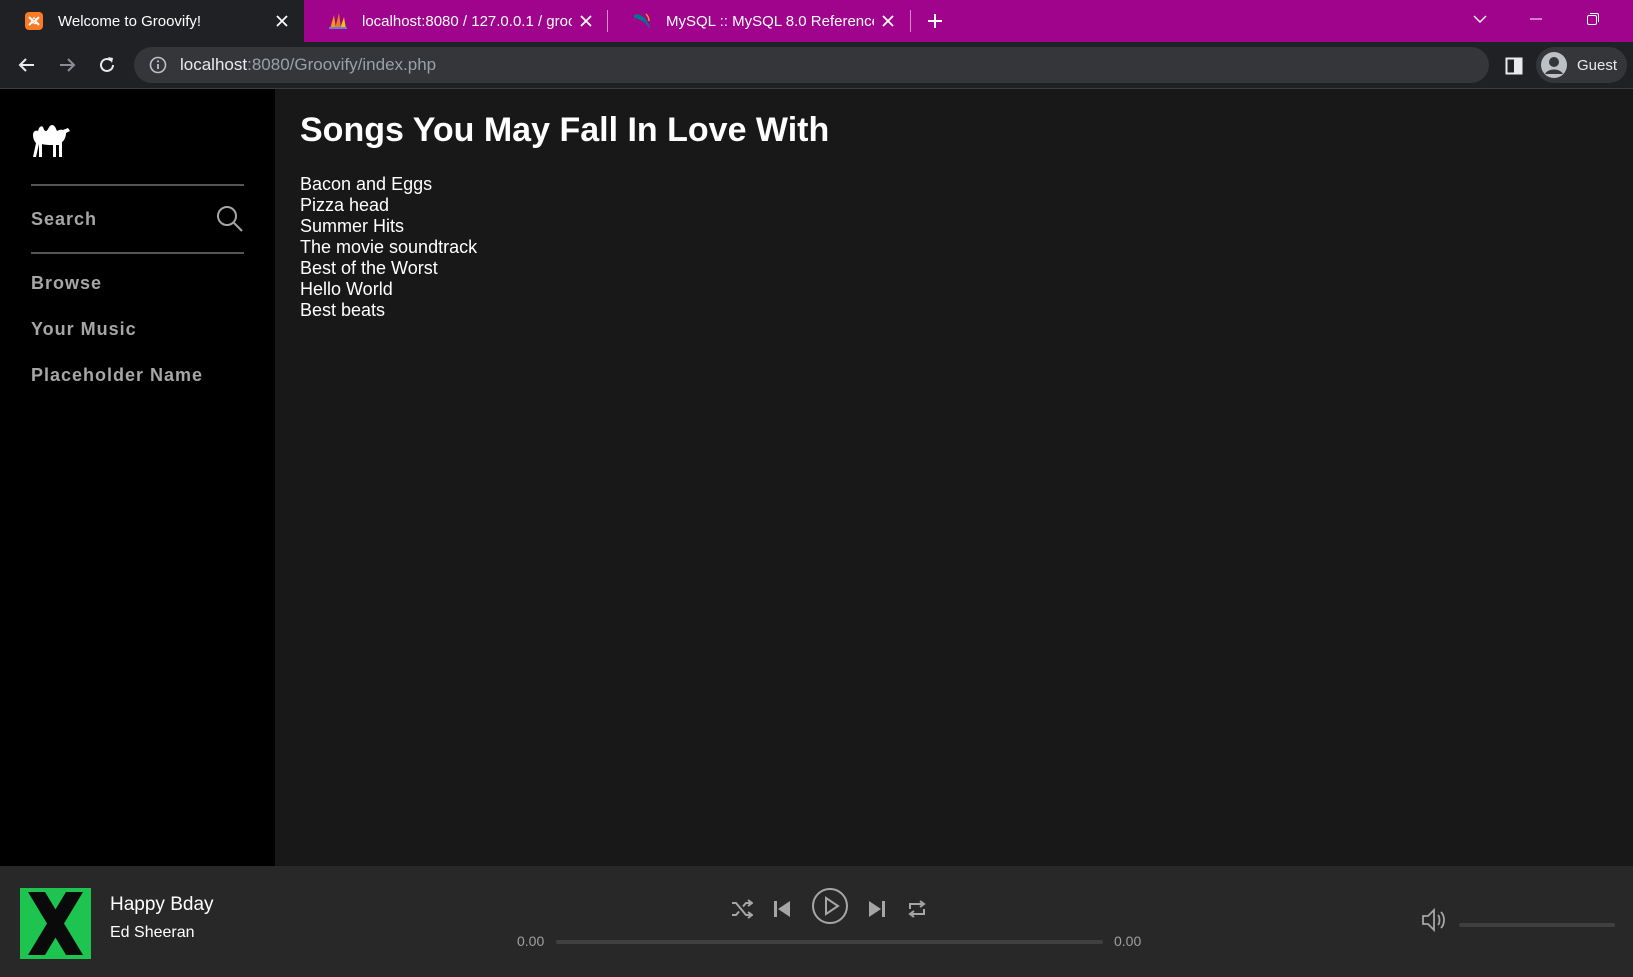  What do you see at coordinates (152, 933) in the screenshot?
I see `artist-name: Ed Sheeran` at bounding box center [152, 933].